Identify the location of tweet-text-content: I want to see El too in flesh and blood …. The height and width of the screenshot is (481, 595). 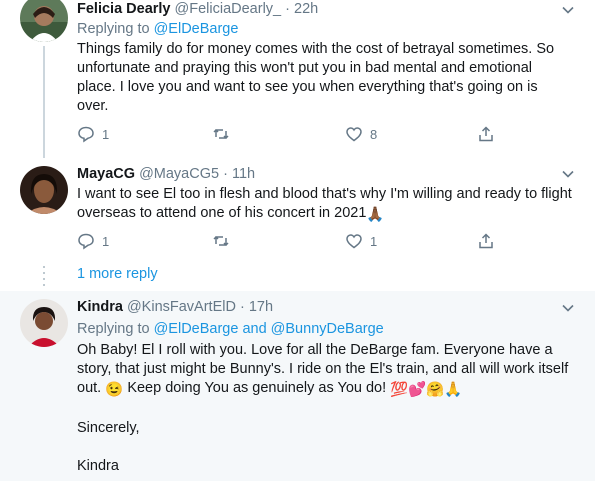
(324, 203).